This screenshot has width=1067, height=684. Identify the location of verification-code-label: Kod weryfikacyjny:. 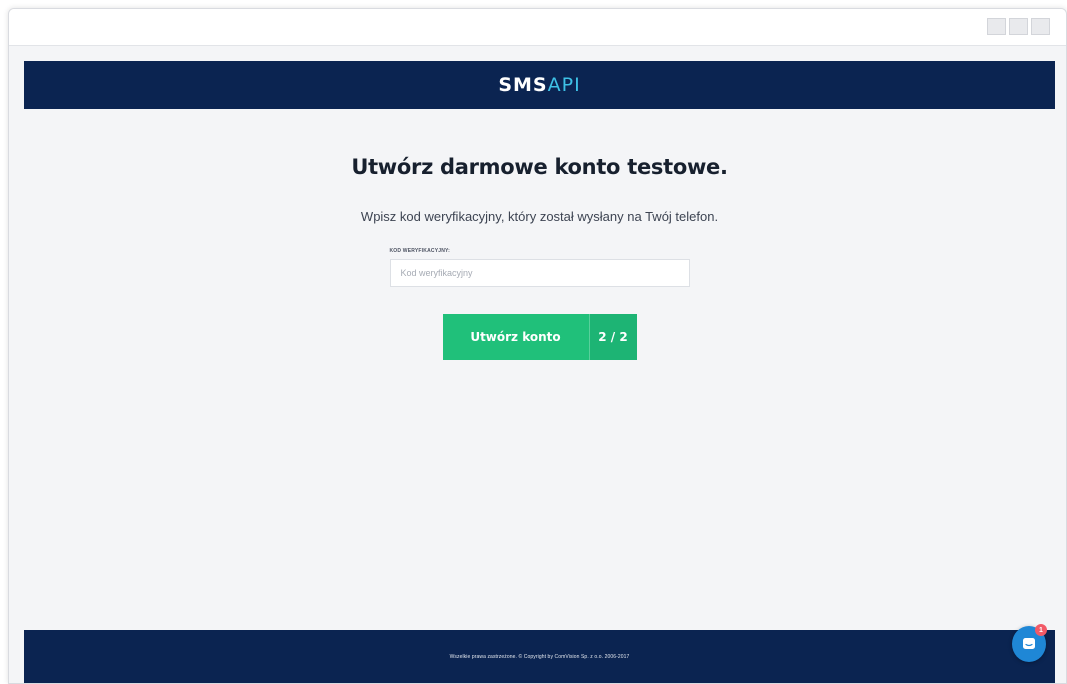
(420, 251).